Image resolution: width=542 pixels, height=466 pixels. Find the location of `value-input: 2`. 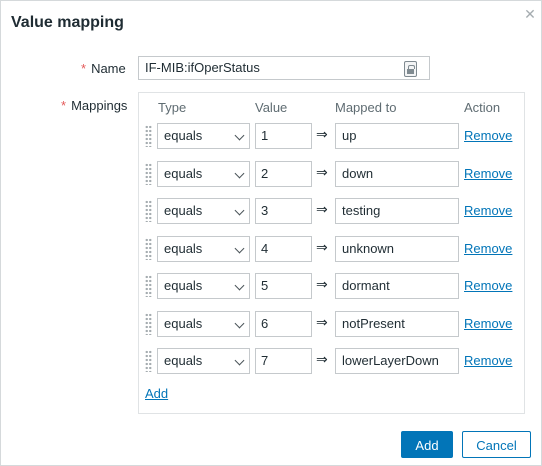

value-input: 2 is located at coordinates (283, 174).